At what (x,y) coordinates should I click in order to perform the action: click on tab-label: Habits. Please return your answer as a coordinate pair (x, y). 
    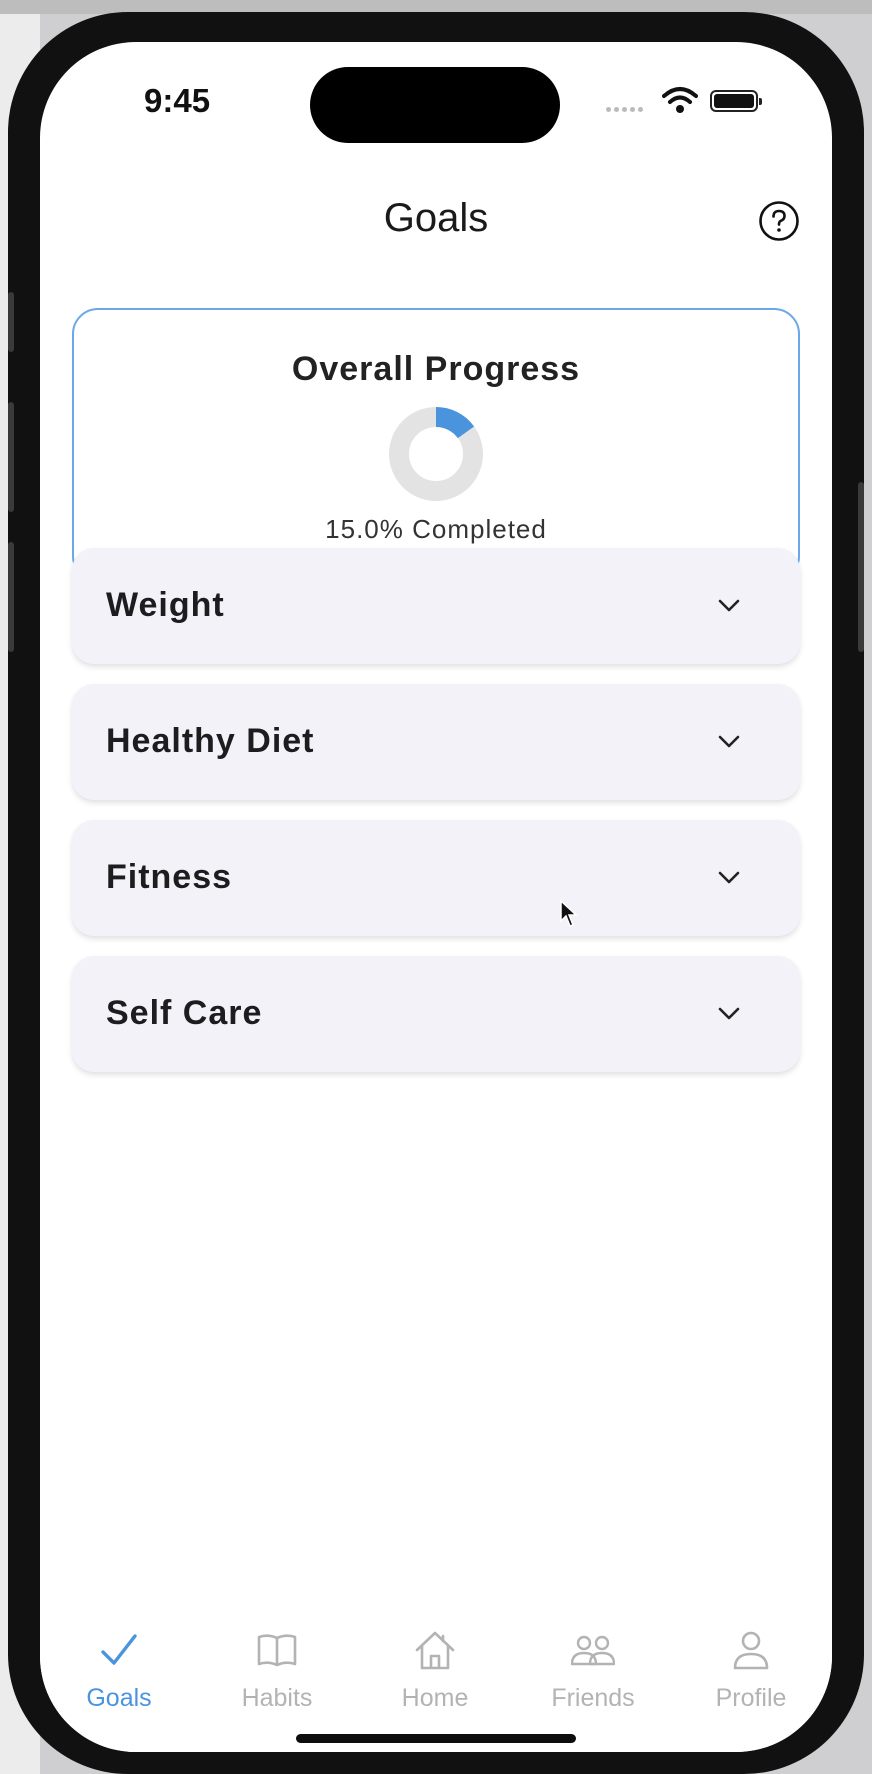
    Looking at the image, I should click on (277, 1698).